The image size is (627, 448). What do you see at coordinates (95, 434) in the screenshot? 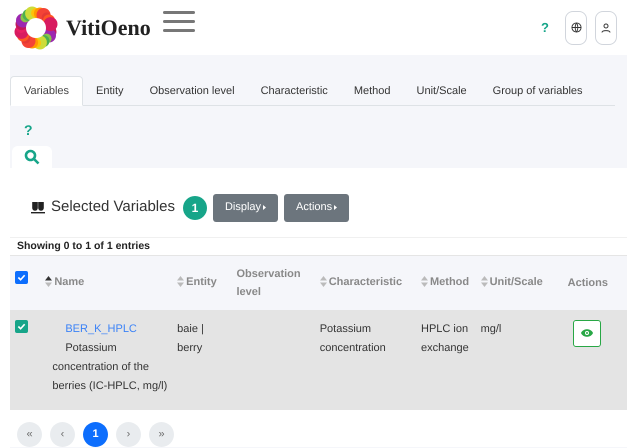
I see `page-button: 1` at bounding box center [95, 434].